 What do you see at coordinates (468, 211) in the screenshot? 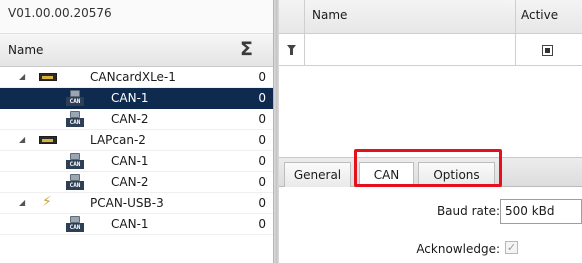
I see `baud-rate-label: Baud rate:` at bounding box center [468, 211].